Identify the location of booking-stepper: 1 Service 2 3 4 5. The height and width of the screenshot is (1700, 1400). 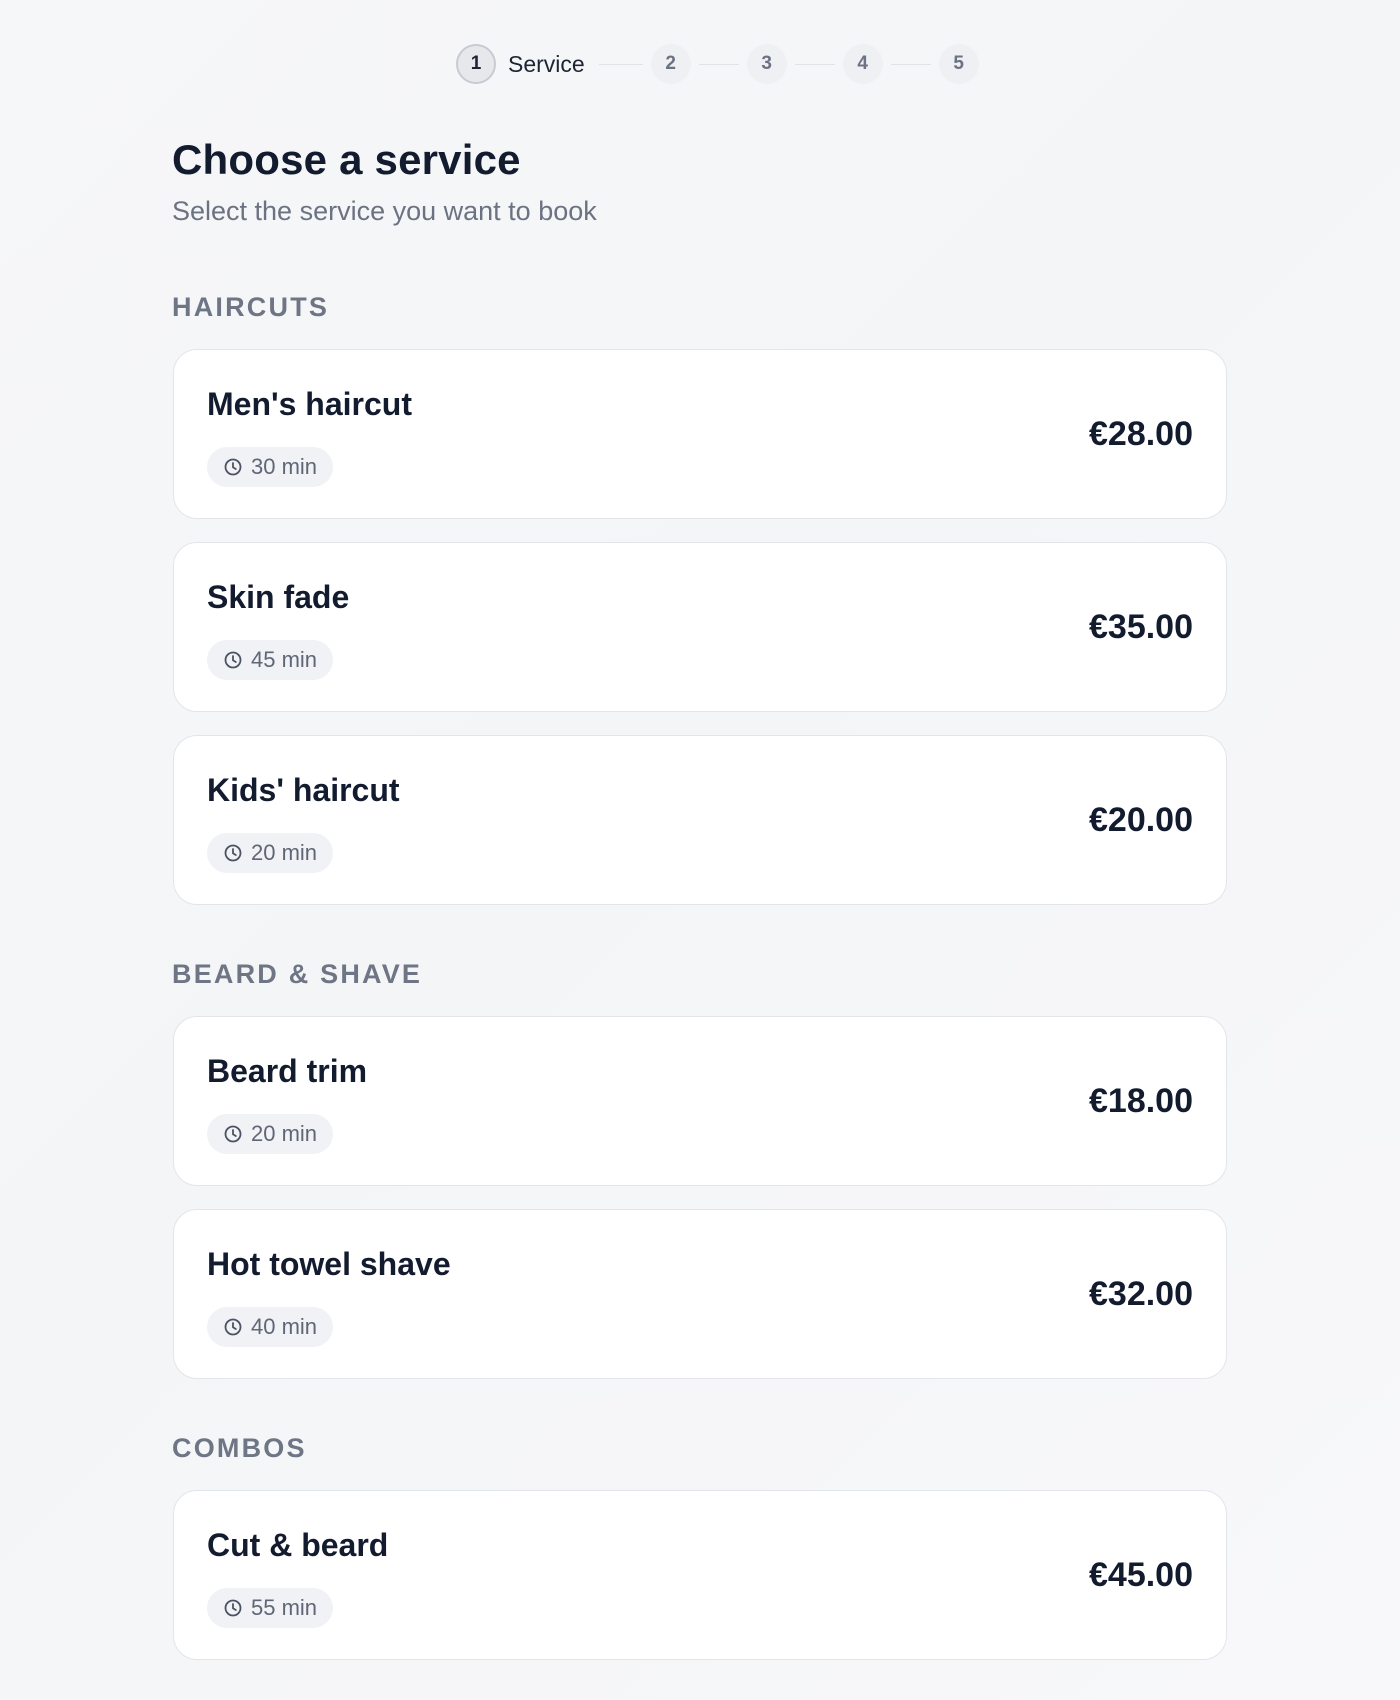
(717, 64).